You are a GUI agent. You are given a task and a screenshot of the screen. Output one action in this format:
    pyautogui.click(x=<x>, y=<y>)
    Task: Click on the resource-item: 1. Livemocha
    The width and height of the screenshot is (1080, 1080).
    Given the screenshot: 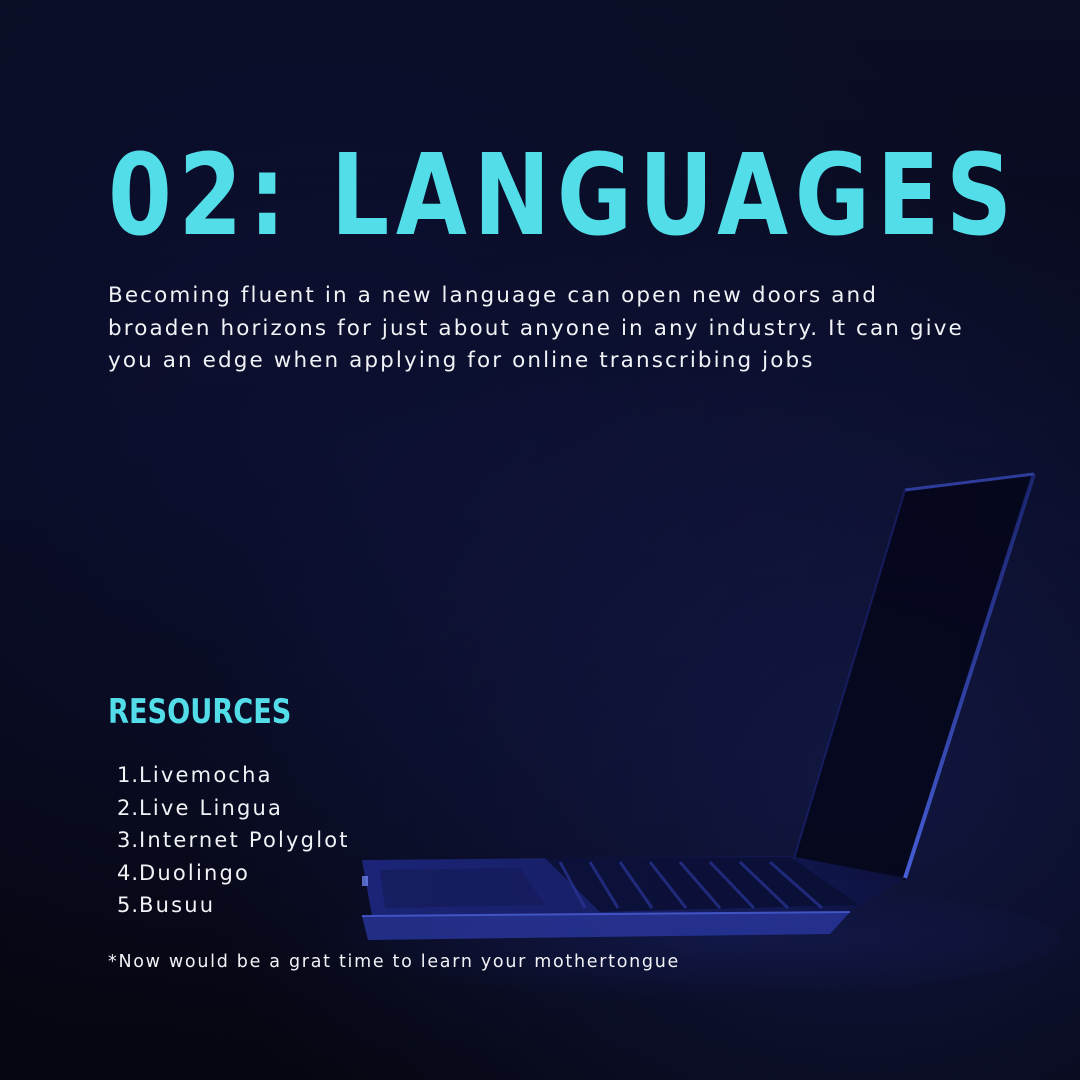 What is the action you would take?
    pyautogui.click(x=231, y=775)
    